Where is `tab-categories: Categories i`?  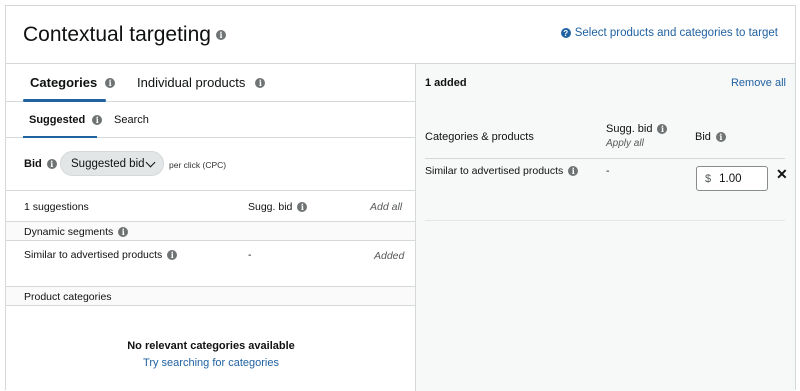
tab-categories: Categories i is located at coordinates (73, 82).